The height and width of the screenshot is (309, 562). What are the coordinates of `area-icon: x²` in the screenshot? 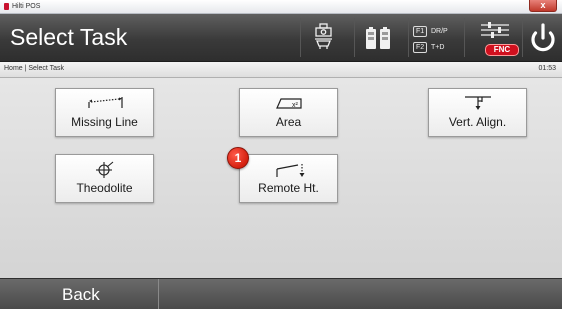 It's located at (289, 103).